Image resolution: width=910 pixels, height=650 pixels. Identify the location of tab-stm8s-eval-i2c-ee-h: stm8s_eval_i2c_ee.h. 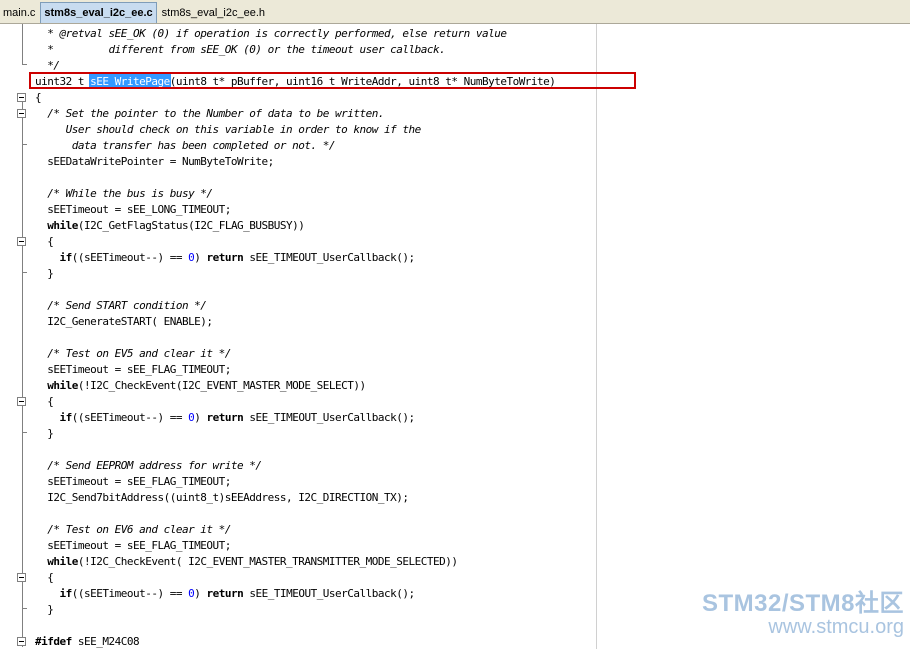
(213, 13).